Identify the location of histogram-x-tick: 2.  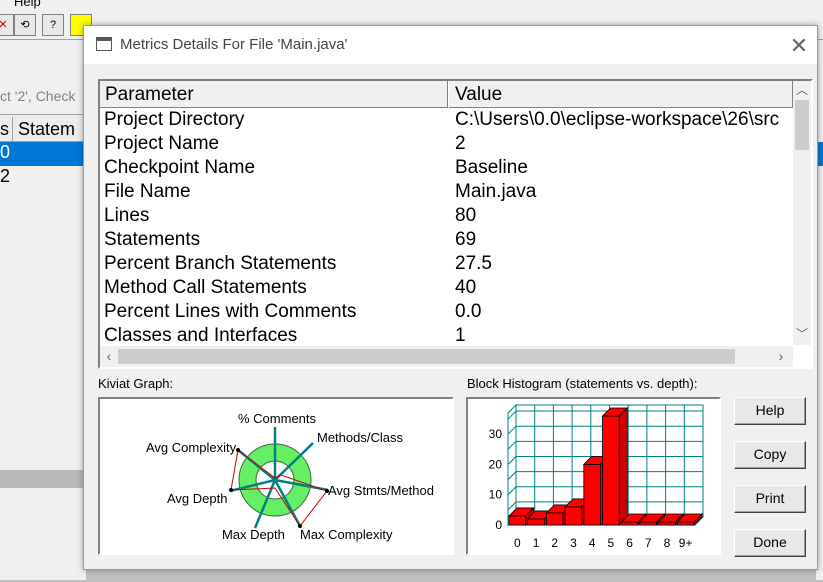
(554, 543).